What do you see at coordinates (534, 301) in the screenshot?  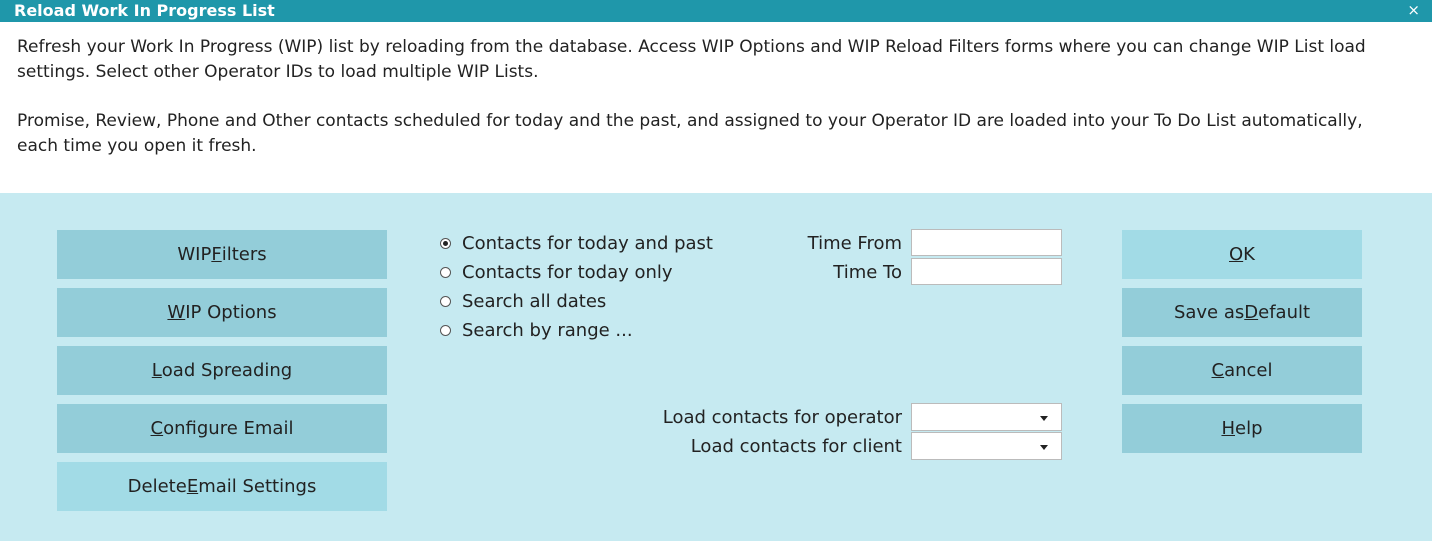 I see `radio-label: Search all dates` at bounding box center [534, 301].